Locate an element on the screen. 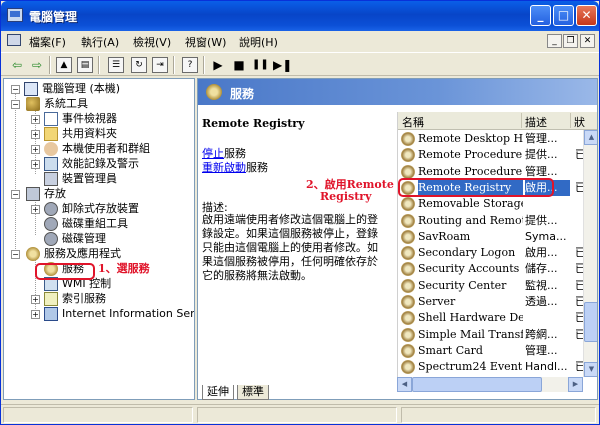  tree-label: 事件檢視器 is located at coordinates (89, 118).